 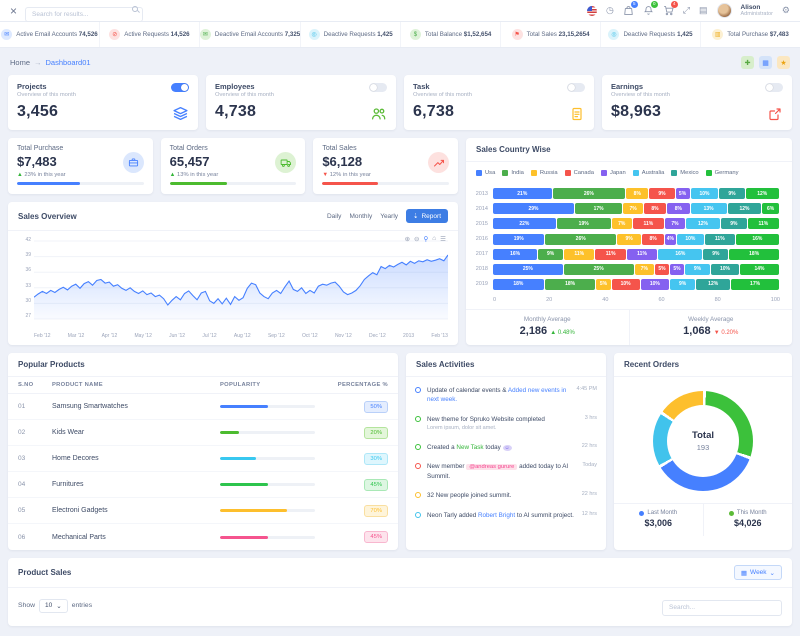 What do you see at coordinates (513, 173) in the screenshot?
I see `legend-india: India` at bounding box center [513, 173].